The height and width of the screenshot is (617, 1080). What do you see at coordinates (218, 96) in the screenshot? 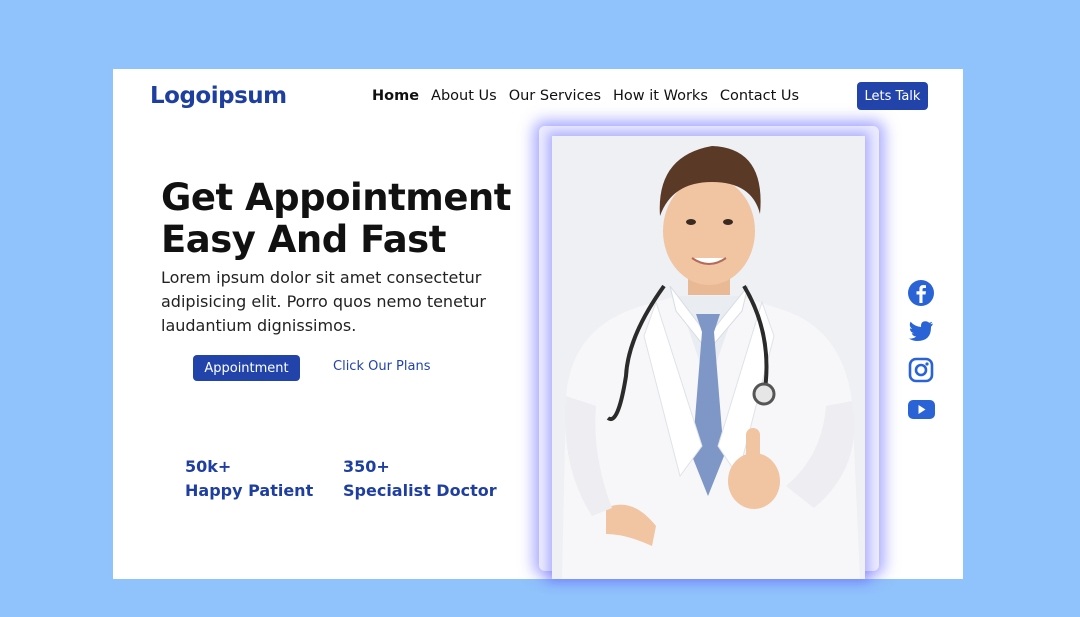
I see `brand-logo: Logoipsum` at bounding box center [218, 96].